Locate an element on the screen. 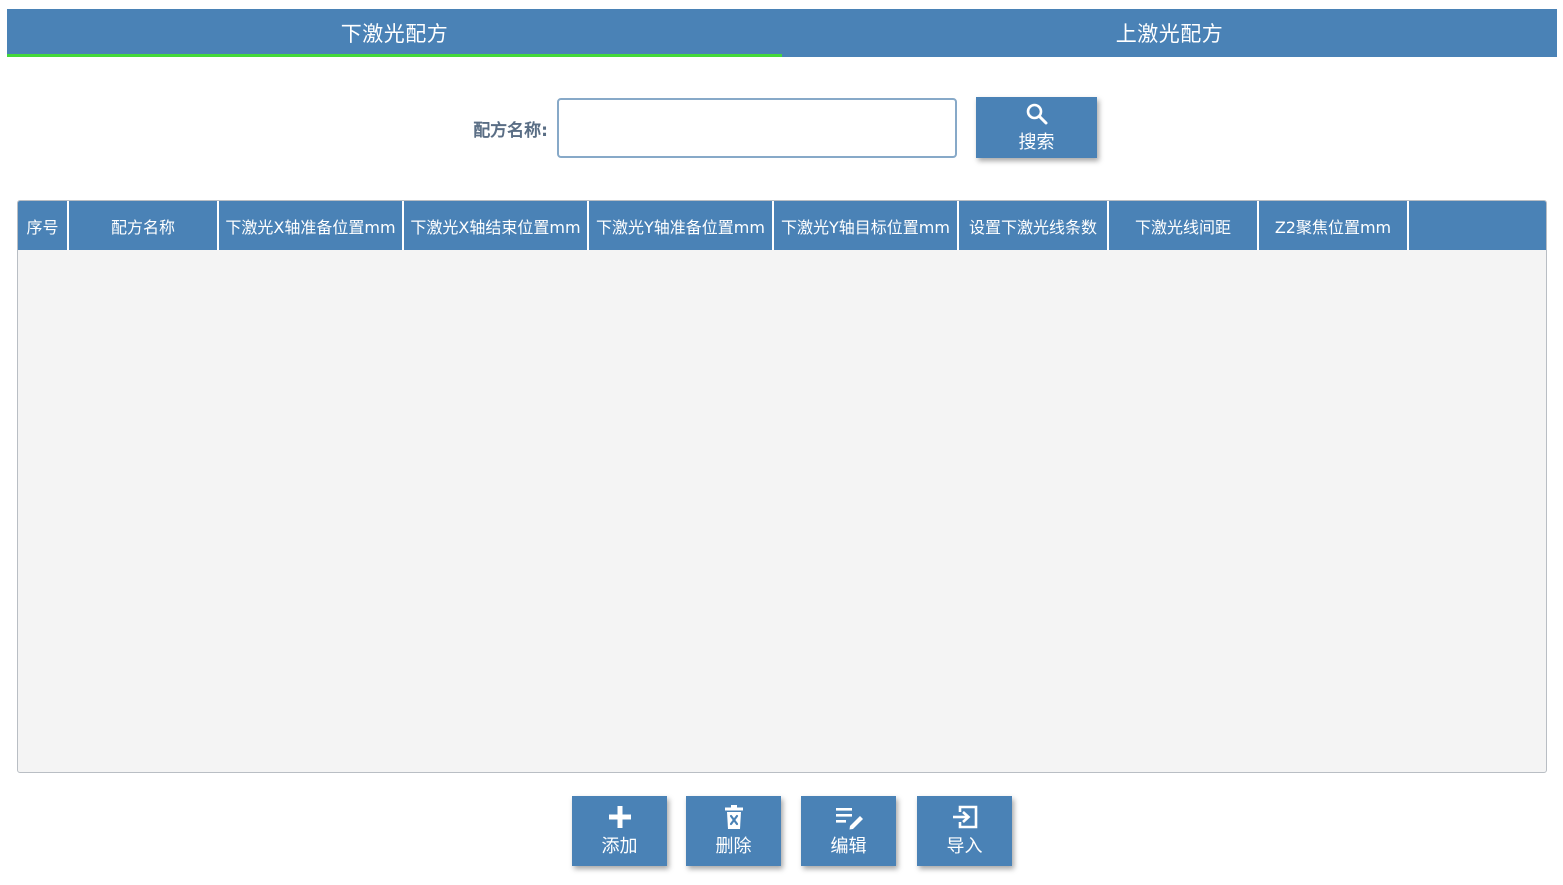  column-header-index: 序号 is located at coordinates (43, 225).